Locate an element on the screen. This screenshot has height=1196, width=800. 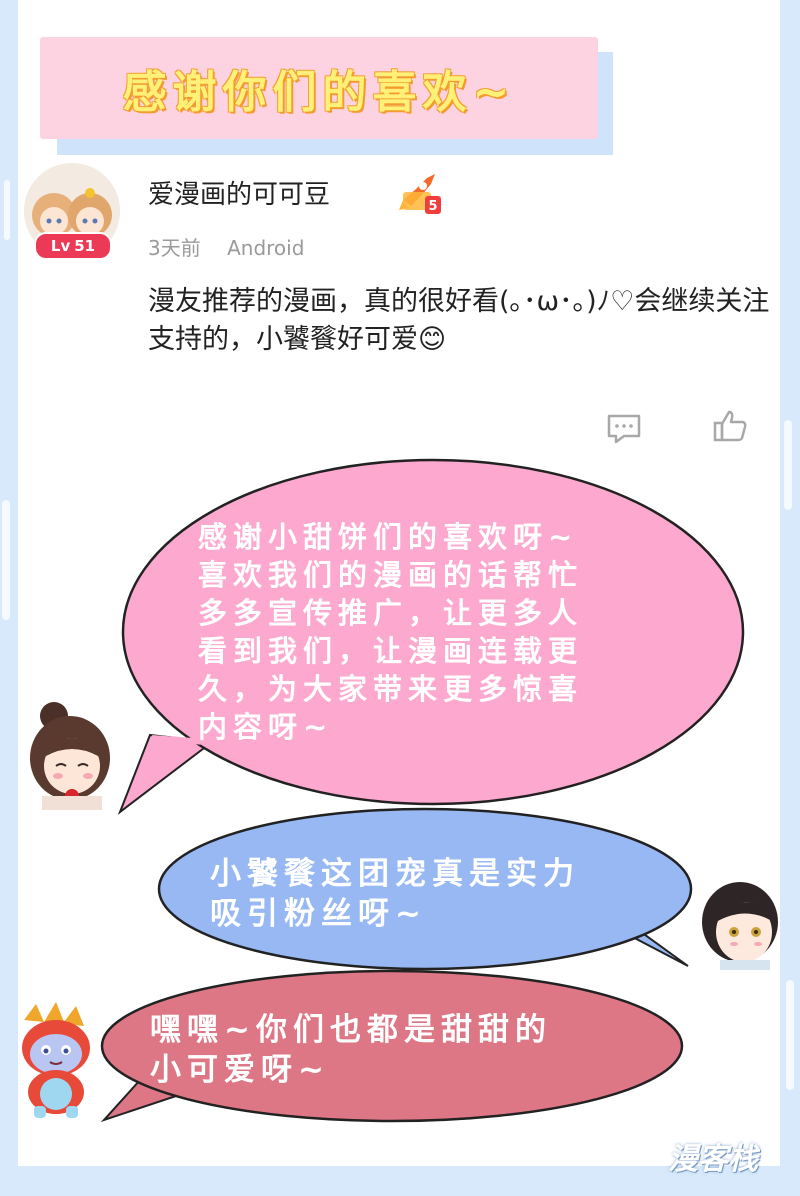
thumbs-up-icon is located at coordinates (730, 426).